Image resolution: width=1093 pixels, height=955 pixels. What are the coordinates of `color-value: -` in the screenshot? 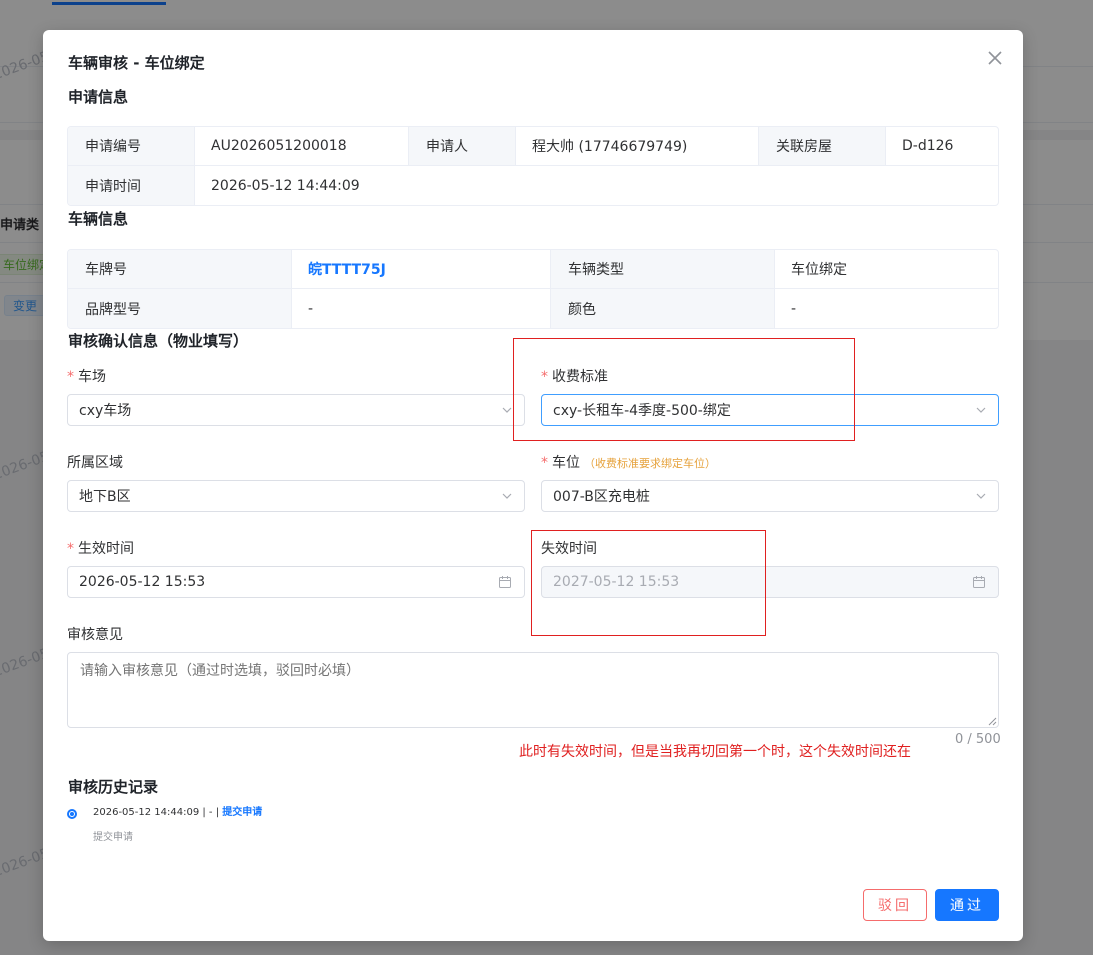 It's located at (794, 308).